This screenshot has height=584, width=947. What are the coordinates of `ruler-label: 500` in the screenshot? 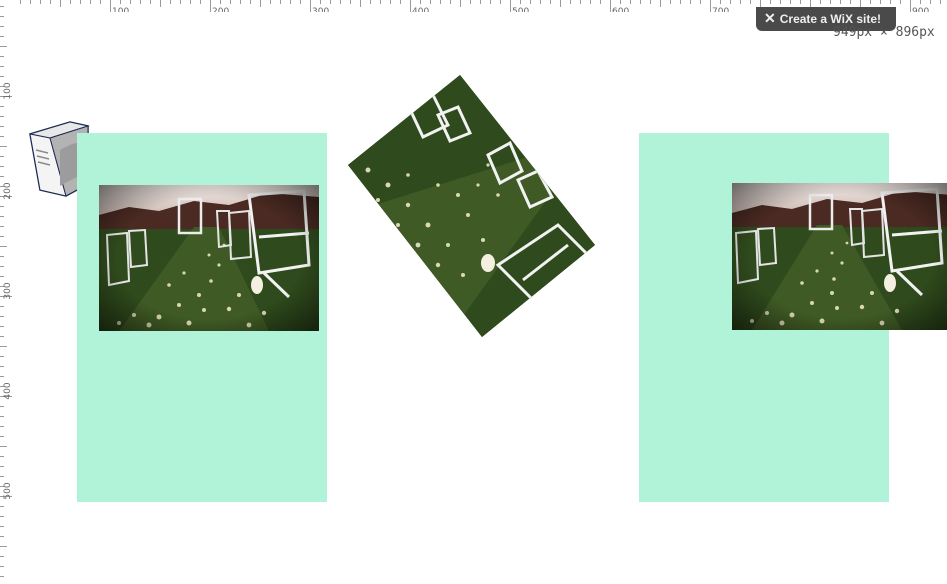 It's located at (521, 9).